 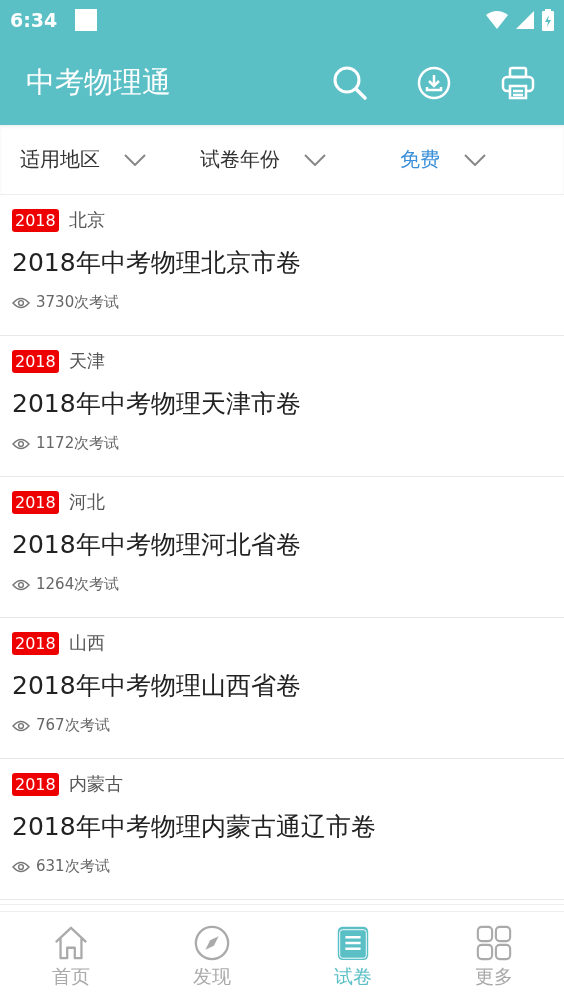 What do you see at coordinates (86, 643) in the screenshot?
I see `region-label: 山西` at bounding box center [86, 643].